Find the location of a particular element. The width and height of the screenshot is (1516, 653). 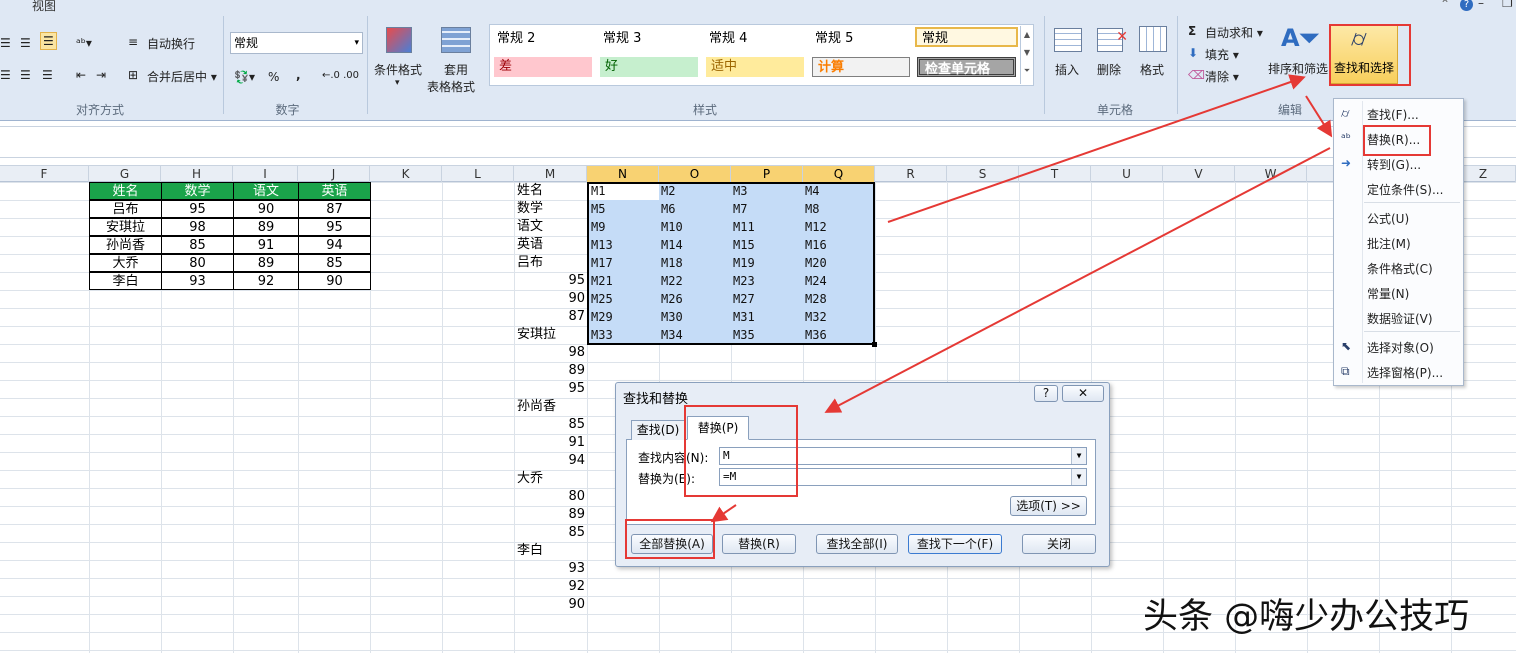

arrow-to-replace-all is located at coordinates (723, 513).